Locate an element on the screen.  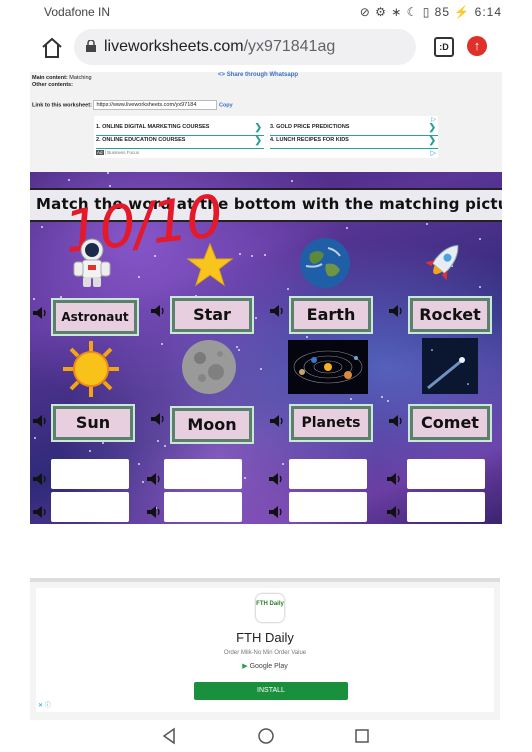
answer-planets: Planets is located at coordinates (331, 423).